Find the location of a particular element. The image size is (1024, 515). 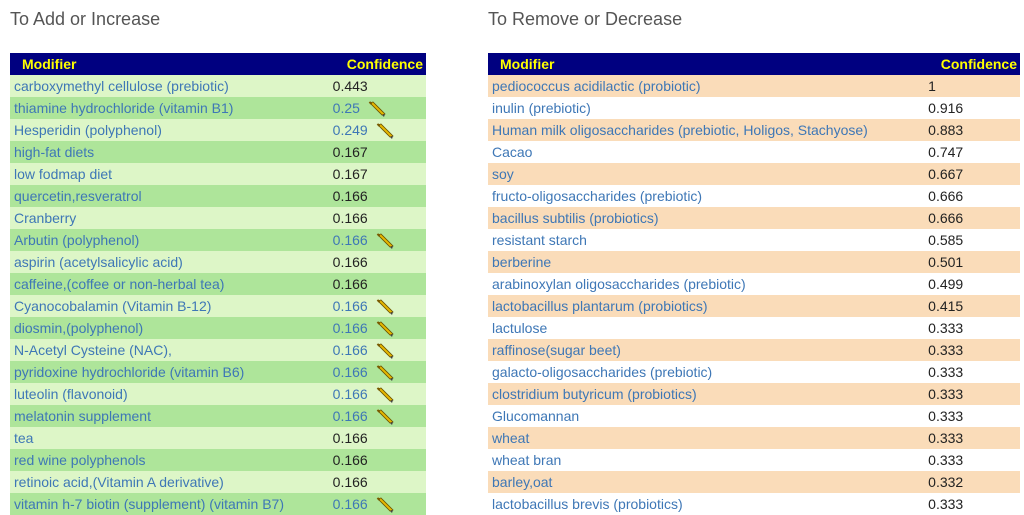

modifier-link: N-Acetyl Cysteine (NAC), is located at coordinates (93, 350).